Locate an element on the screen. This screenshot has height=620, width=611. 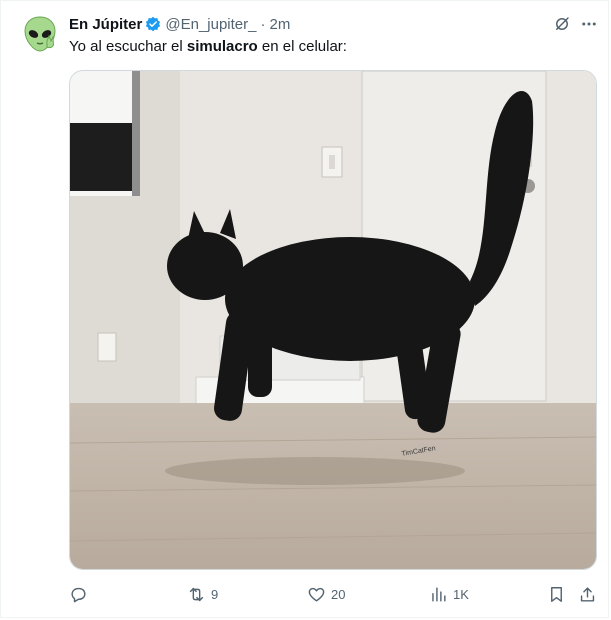
views-button: 1K is located at coordinates (449, 594).